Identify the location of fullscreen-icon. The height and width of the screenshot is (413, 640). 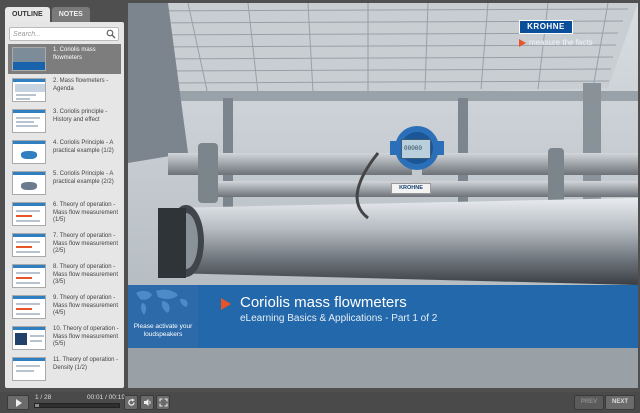
(163, 402).